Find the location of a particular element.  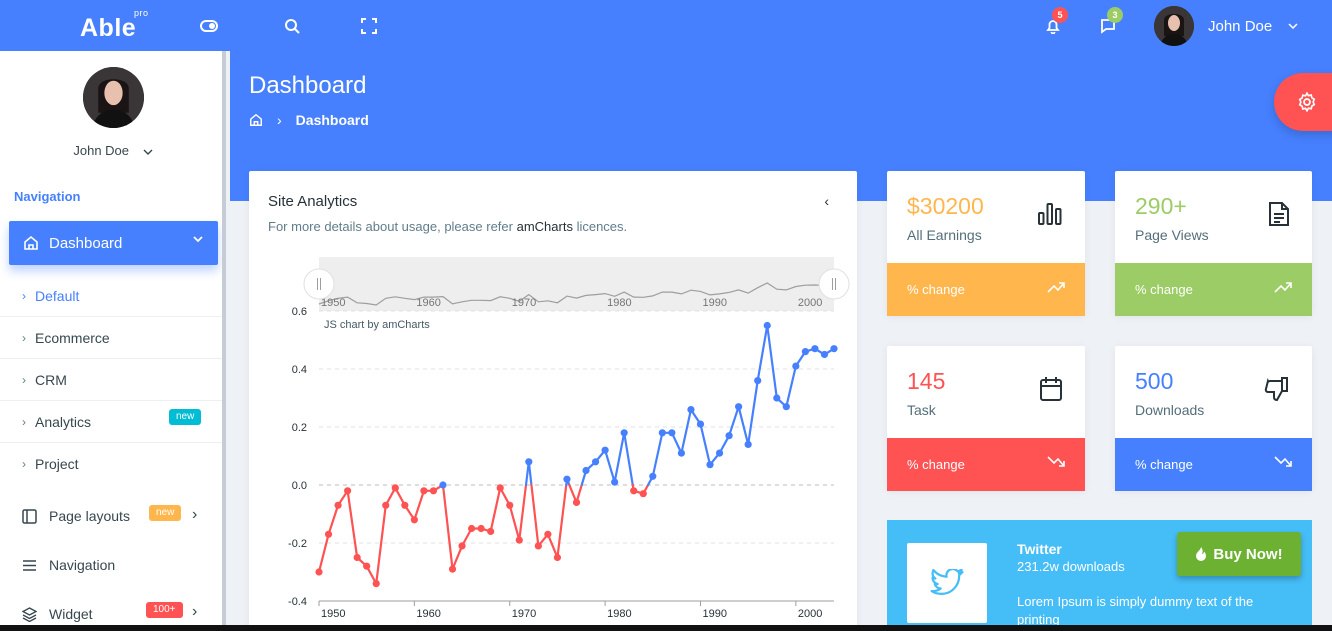

scrollbar-right-grip is located at coordinates (834, 284).